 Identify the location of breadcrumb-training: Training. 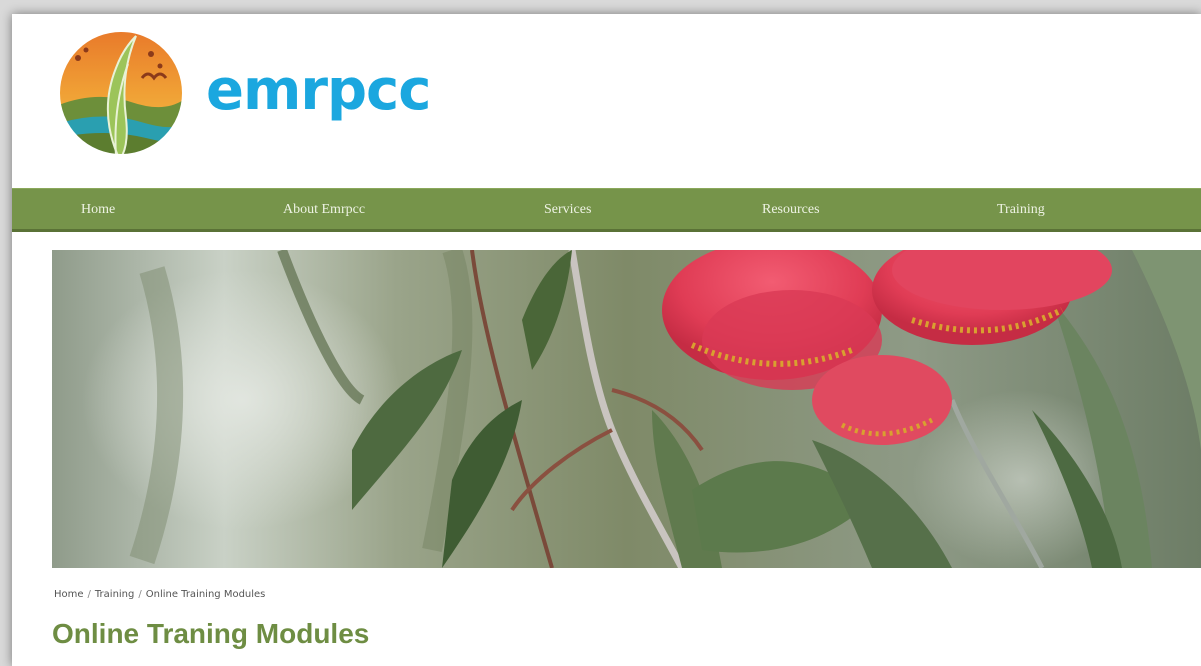
(114, 594).